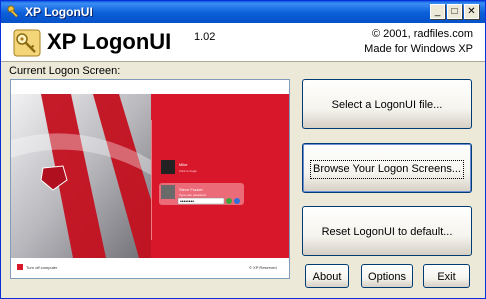 This screenshot has height=299, width=486. What do you see at coordinates (446, 276) in the screenshot?
I see `exit-button: Exit` at bounding box center [446, 276].